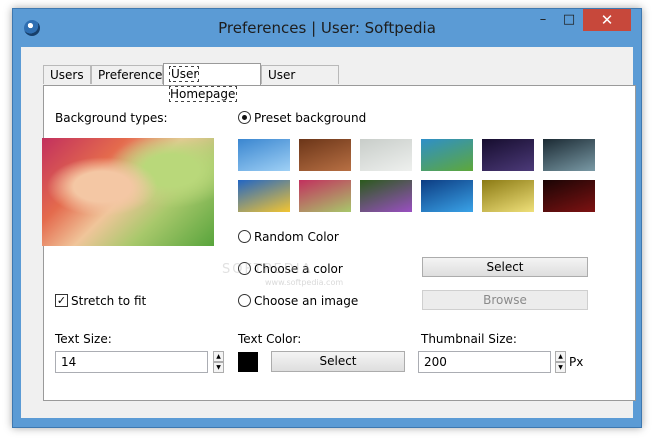  Describe the element at coordinates (264, 155) in the screenshot. I see `preset-thumbnail-earth-tree` at that location.